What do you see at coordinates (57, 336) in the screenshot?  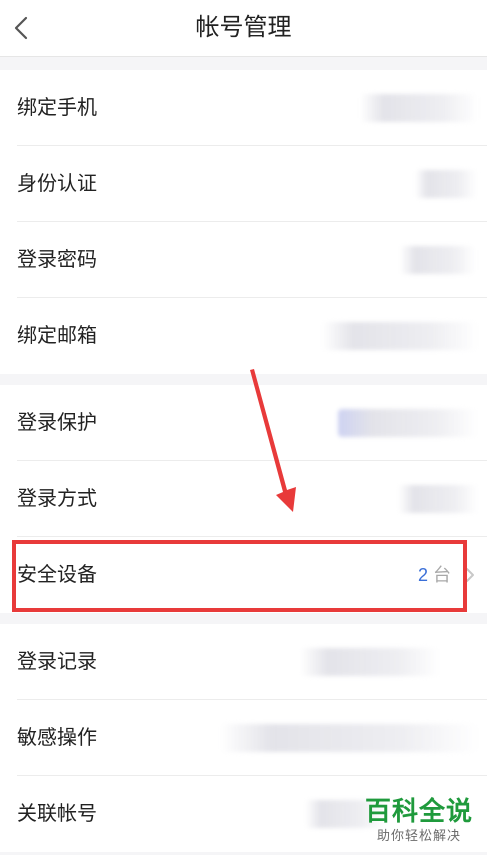 I see `row-label: 绑定邮箱` at bounding box center [57, 336].